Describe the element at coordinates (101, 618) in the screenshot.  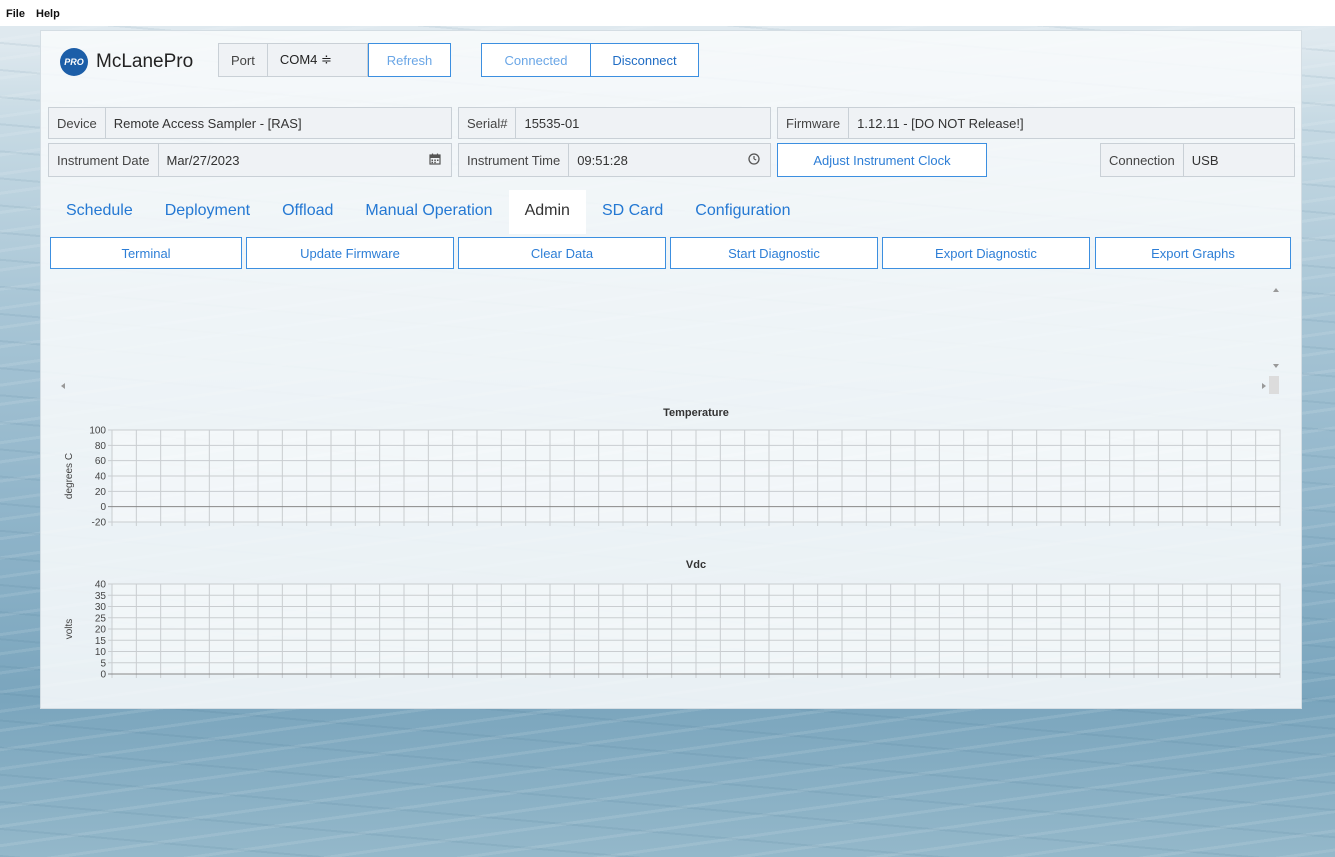
I see `y-tick-label: 25` at that location.